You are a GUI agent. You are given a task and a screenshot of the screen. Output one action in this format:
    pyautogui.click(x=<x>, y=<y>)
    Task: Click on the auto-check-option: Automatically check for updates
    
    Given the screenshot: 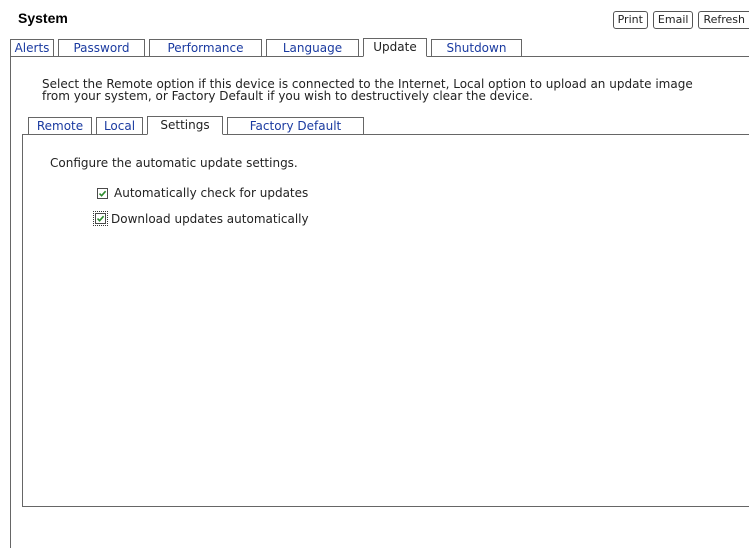 What is the action you would take?
    pyautogui.click(x=202, y=193)
    